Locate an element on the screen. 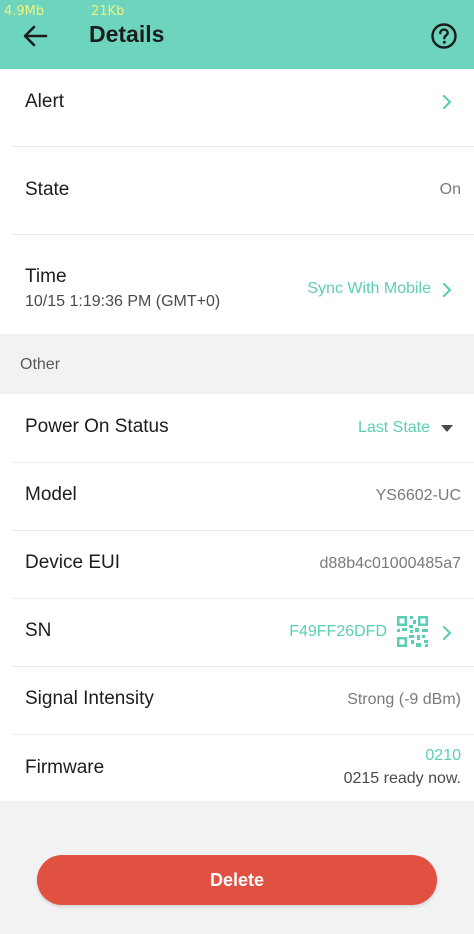  model-row: Model YS6602-UC is located at coordinates (237, 496).